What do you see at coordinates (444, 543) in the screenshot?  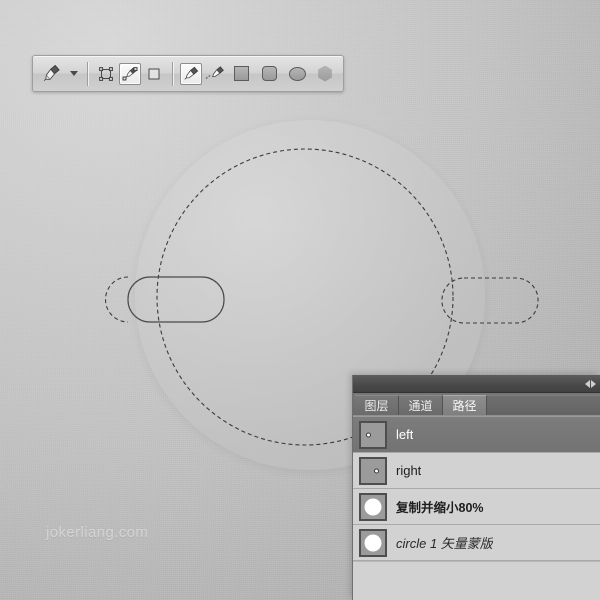 I see `path-name-circle-vector-mask: circle 1 矢量蒙版` at bounding box center [444, 543].